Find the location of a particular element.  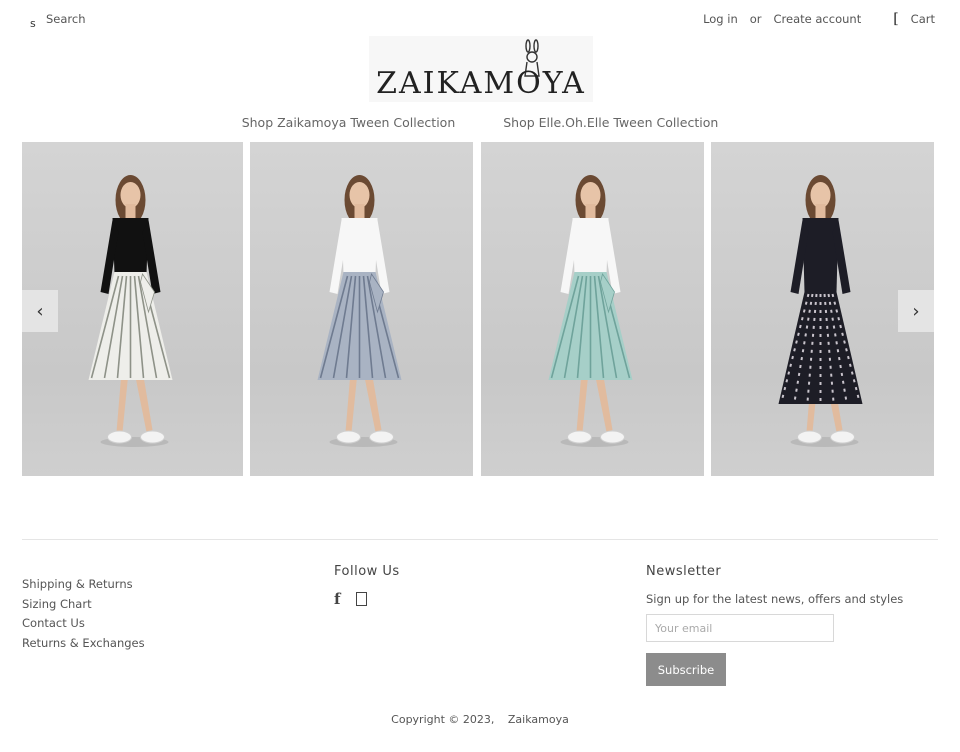

subscribe-button: Subscribe is located at coordinates (686, 669).